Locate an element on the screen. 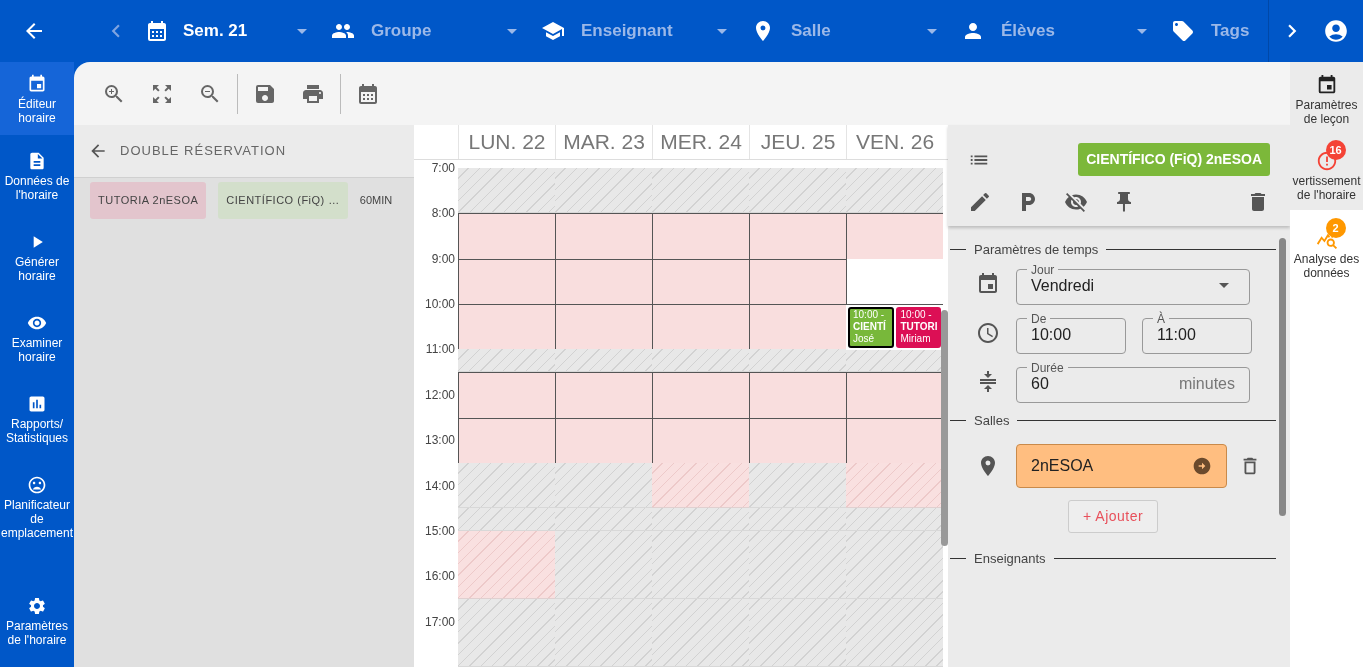  duration-label: 60MIN is located at coordinates (376, 200).